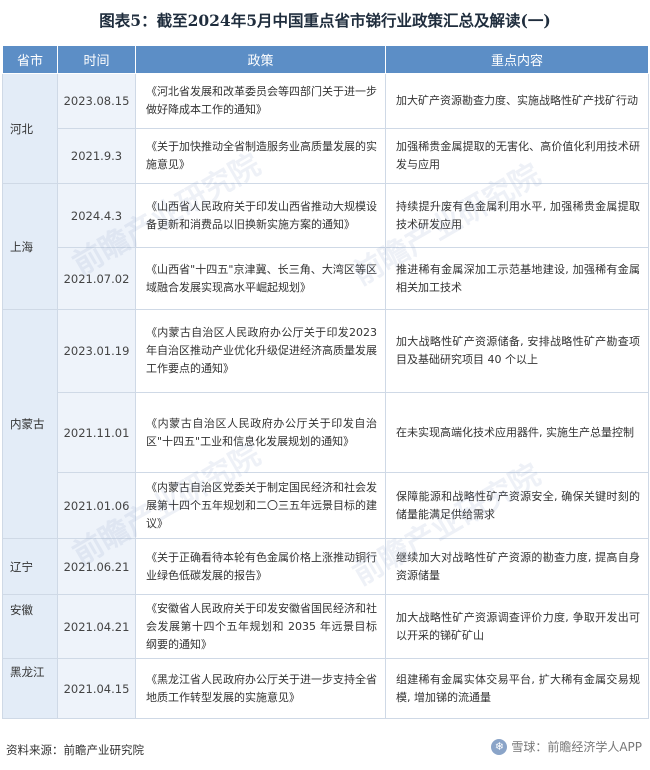 The width and height of the screenshot is (650, 770). What do you see at coordinates (260, 278) in the screenshot?
I see `policy-cell: 《山西省"十四五"京津冀、长三角、大湾区等区域融合发展实现高水平崛起规划》` at bounding box center [260, 278].